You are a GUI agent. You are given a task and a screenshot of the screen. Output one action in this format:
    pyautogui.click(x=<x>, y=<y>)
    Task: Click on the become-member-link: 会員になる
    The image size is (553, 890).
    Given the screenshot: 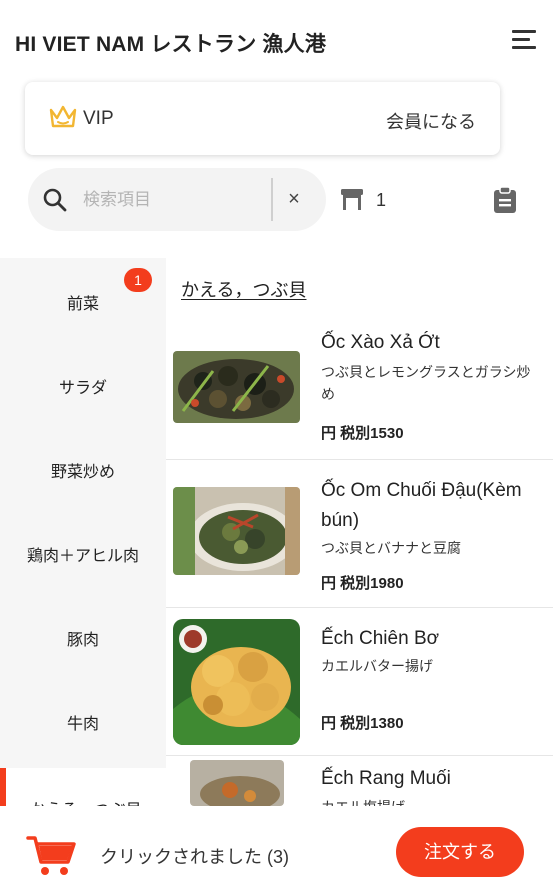 What is the action you would take?
    pyautogui.click(x=431, y=121)
    